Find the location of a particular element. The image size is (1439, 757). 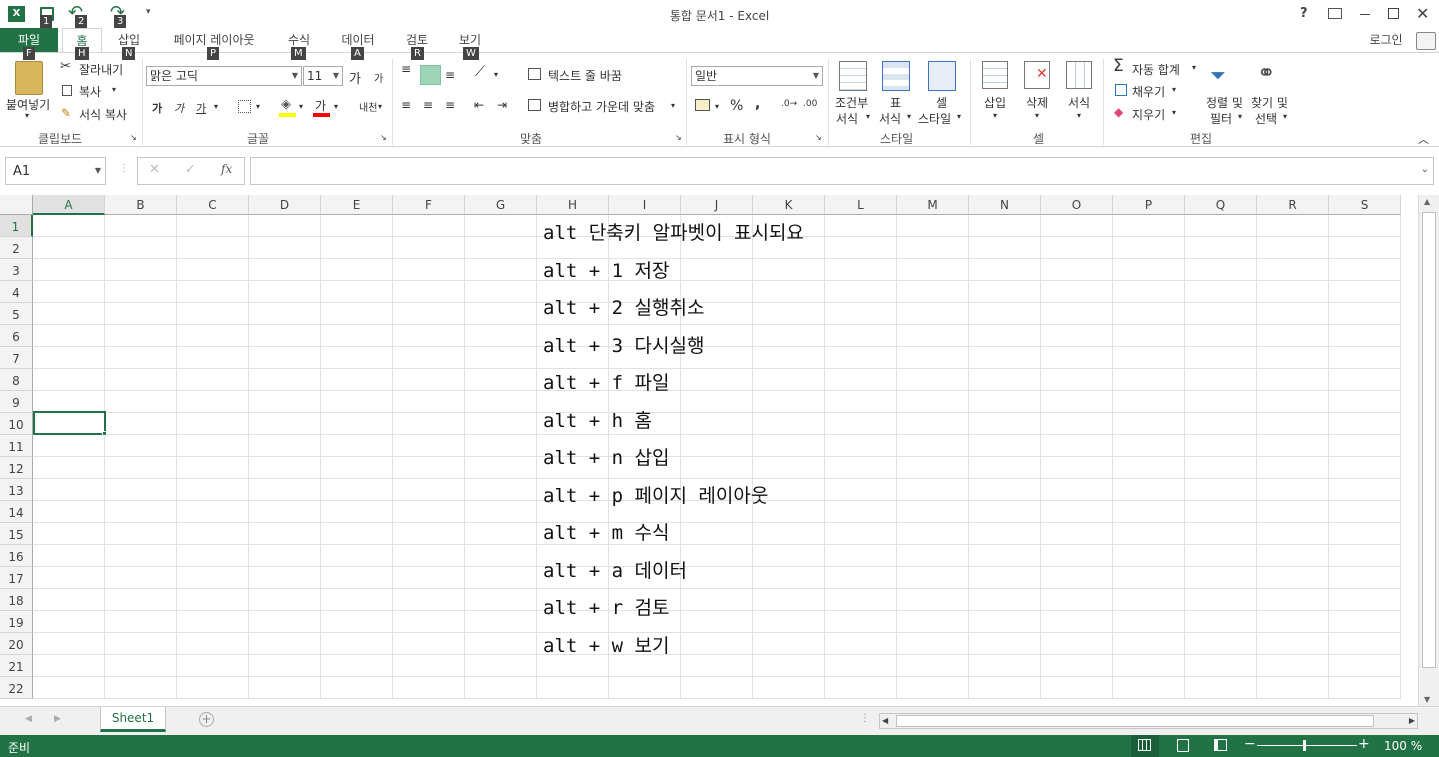

vertical-scroll-thumb is located at coordinates (1429, 440).